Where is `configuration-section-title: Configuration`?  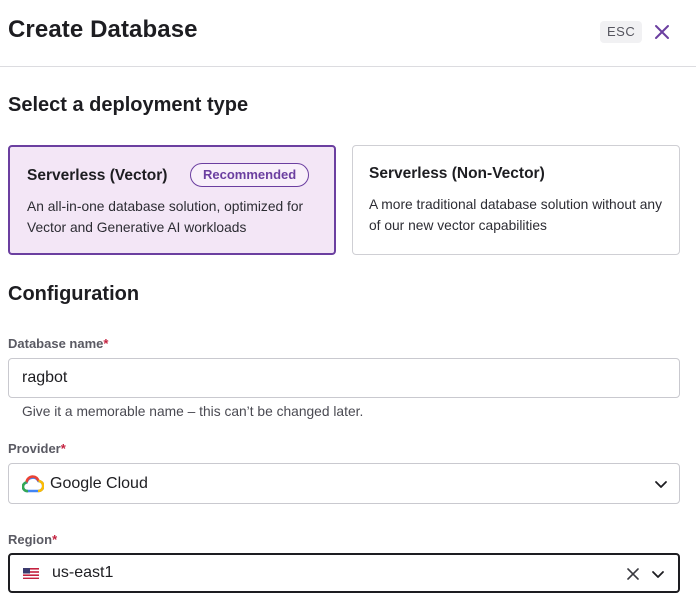 configuration-section-title: Configuration is located at coordinates (74, 294).